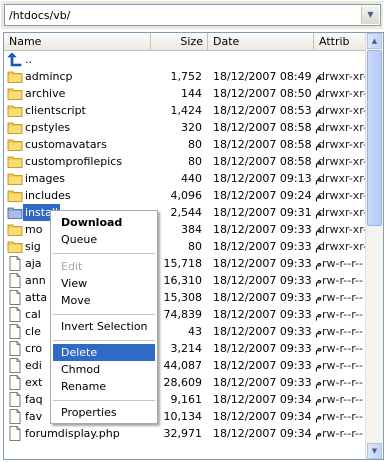 Image resolution: width=386 pixels, height=462 pixels. What do you see at coordinates (104, 369) in the screenshot?
I see `menu-item-chmod: Chmod` at bounding box center [104, 369].